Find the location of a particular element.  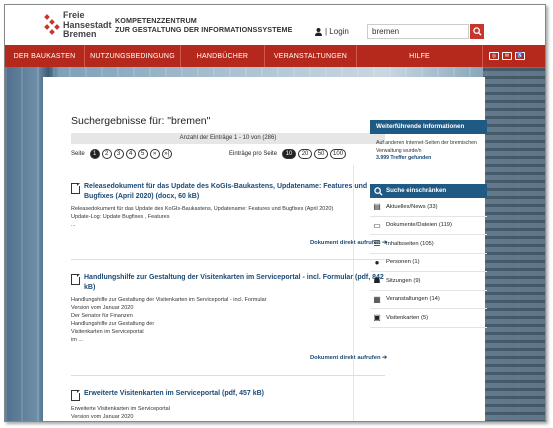

snippet-line: Update-Log: Update Bugfixes , Features is located at coordinates (120, 217).